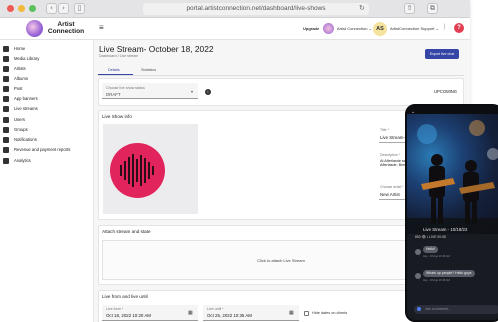  What do you see at coordinates (6, 160) in the screenshot?
I see `analytics-icon` at bounding box center [6, 160].